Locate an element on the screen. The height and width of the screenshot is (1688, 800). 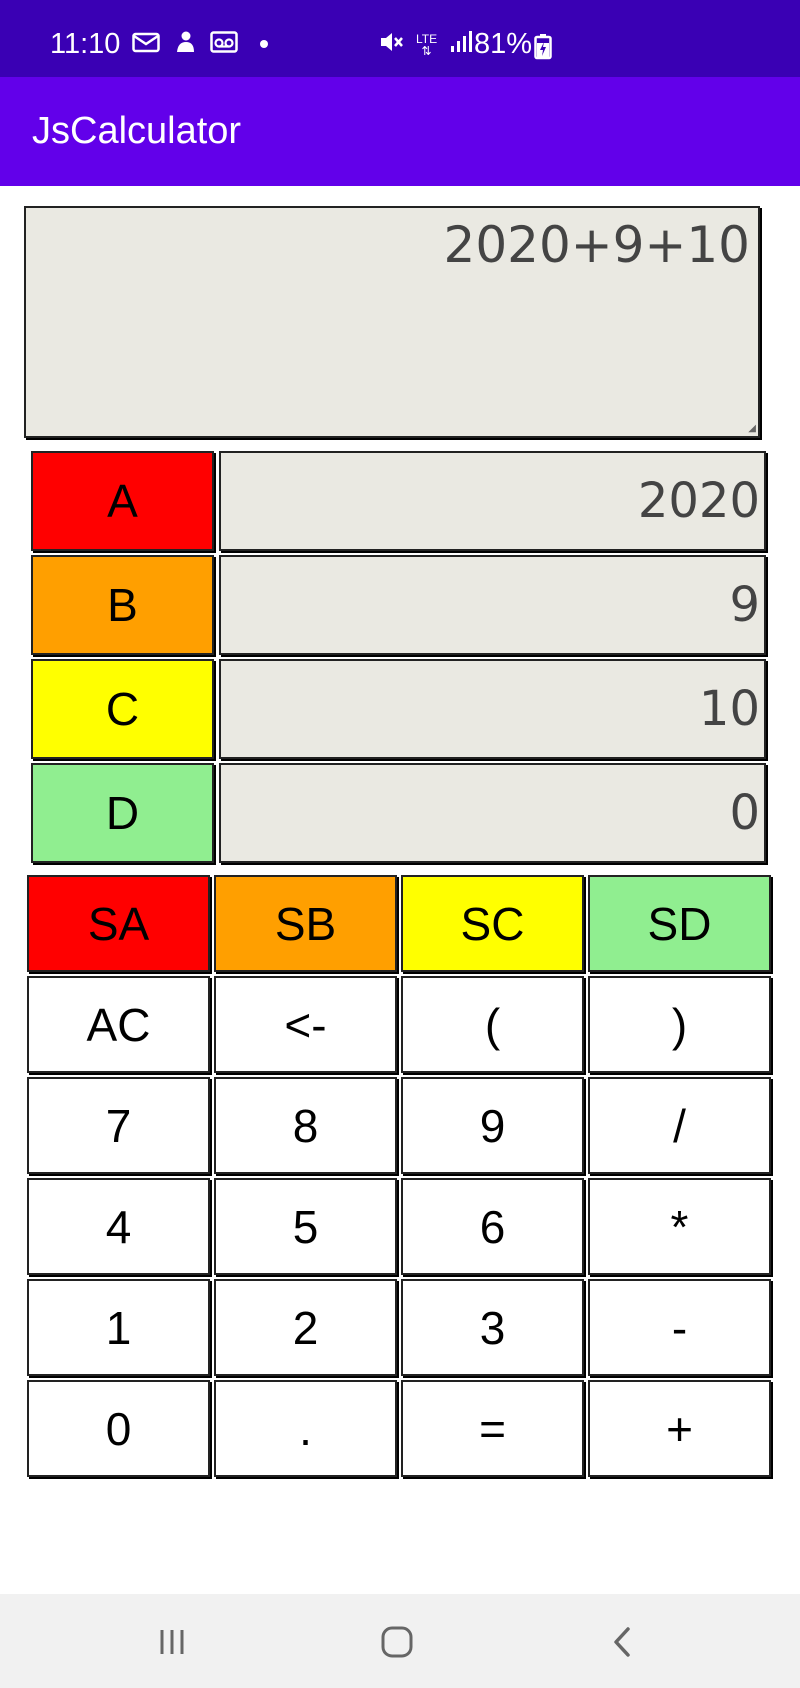
subtract-button: - is located at coordinates (679, 1327).